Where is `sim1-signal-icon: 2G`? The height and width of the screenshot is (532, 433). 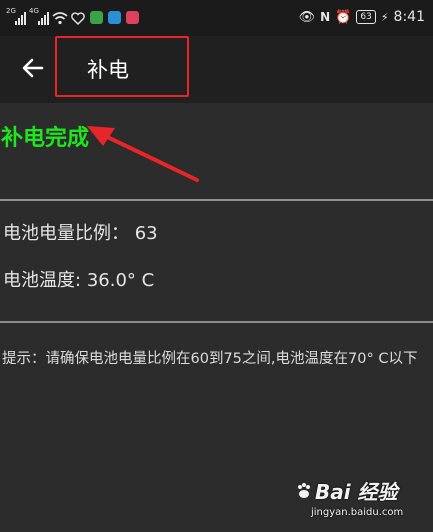 sim1-signal-icon: 2G is located at coordinates (16, 16).